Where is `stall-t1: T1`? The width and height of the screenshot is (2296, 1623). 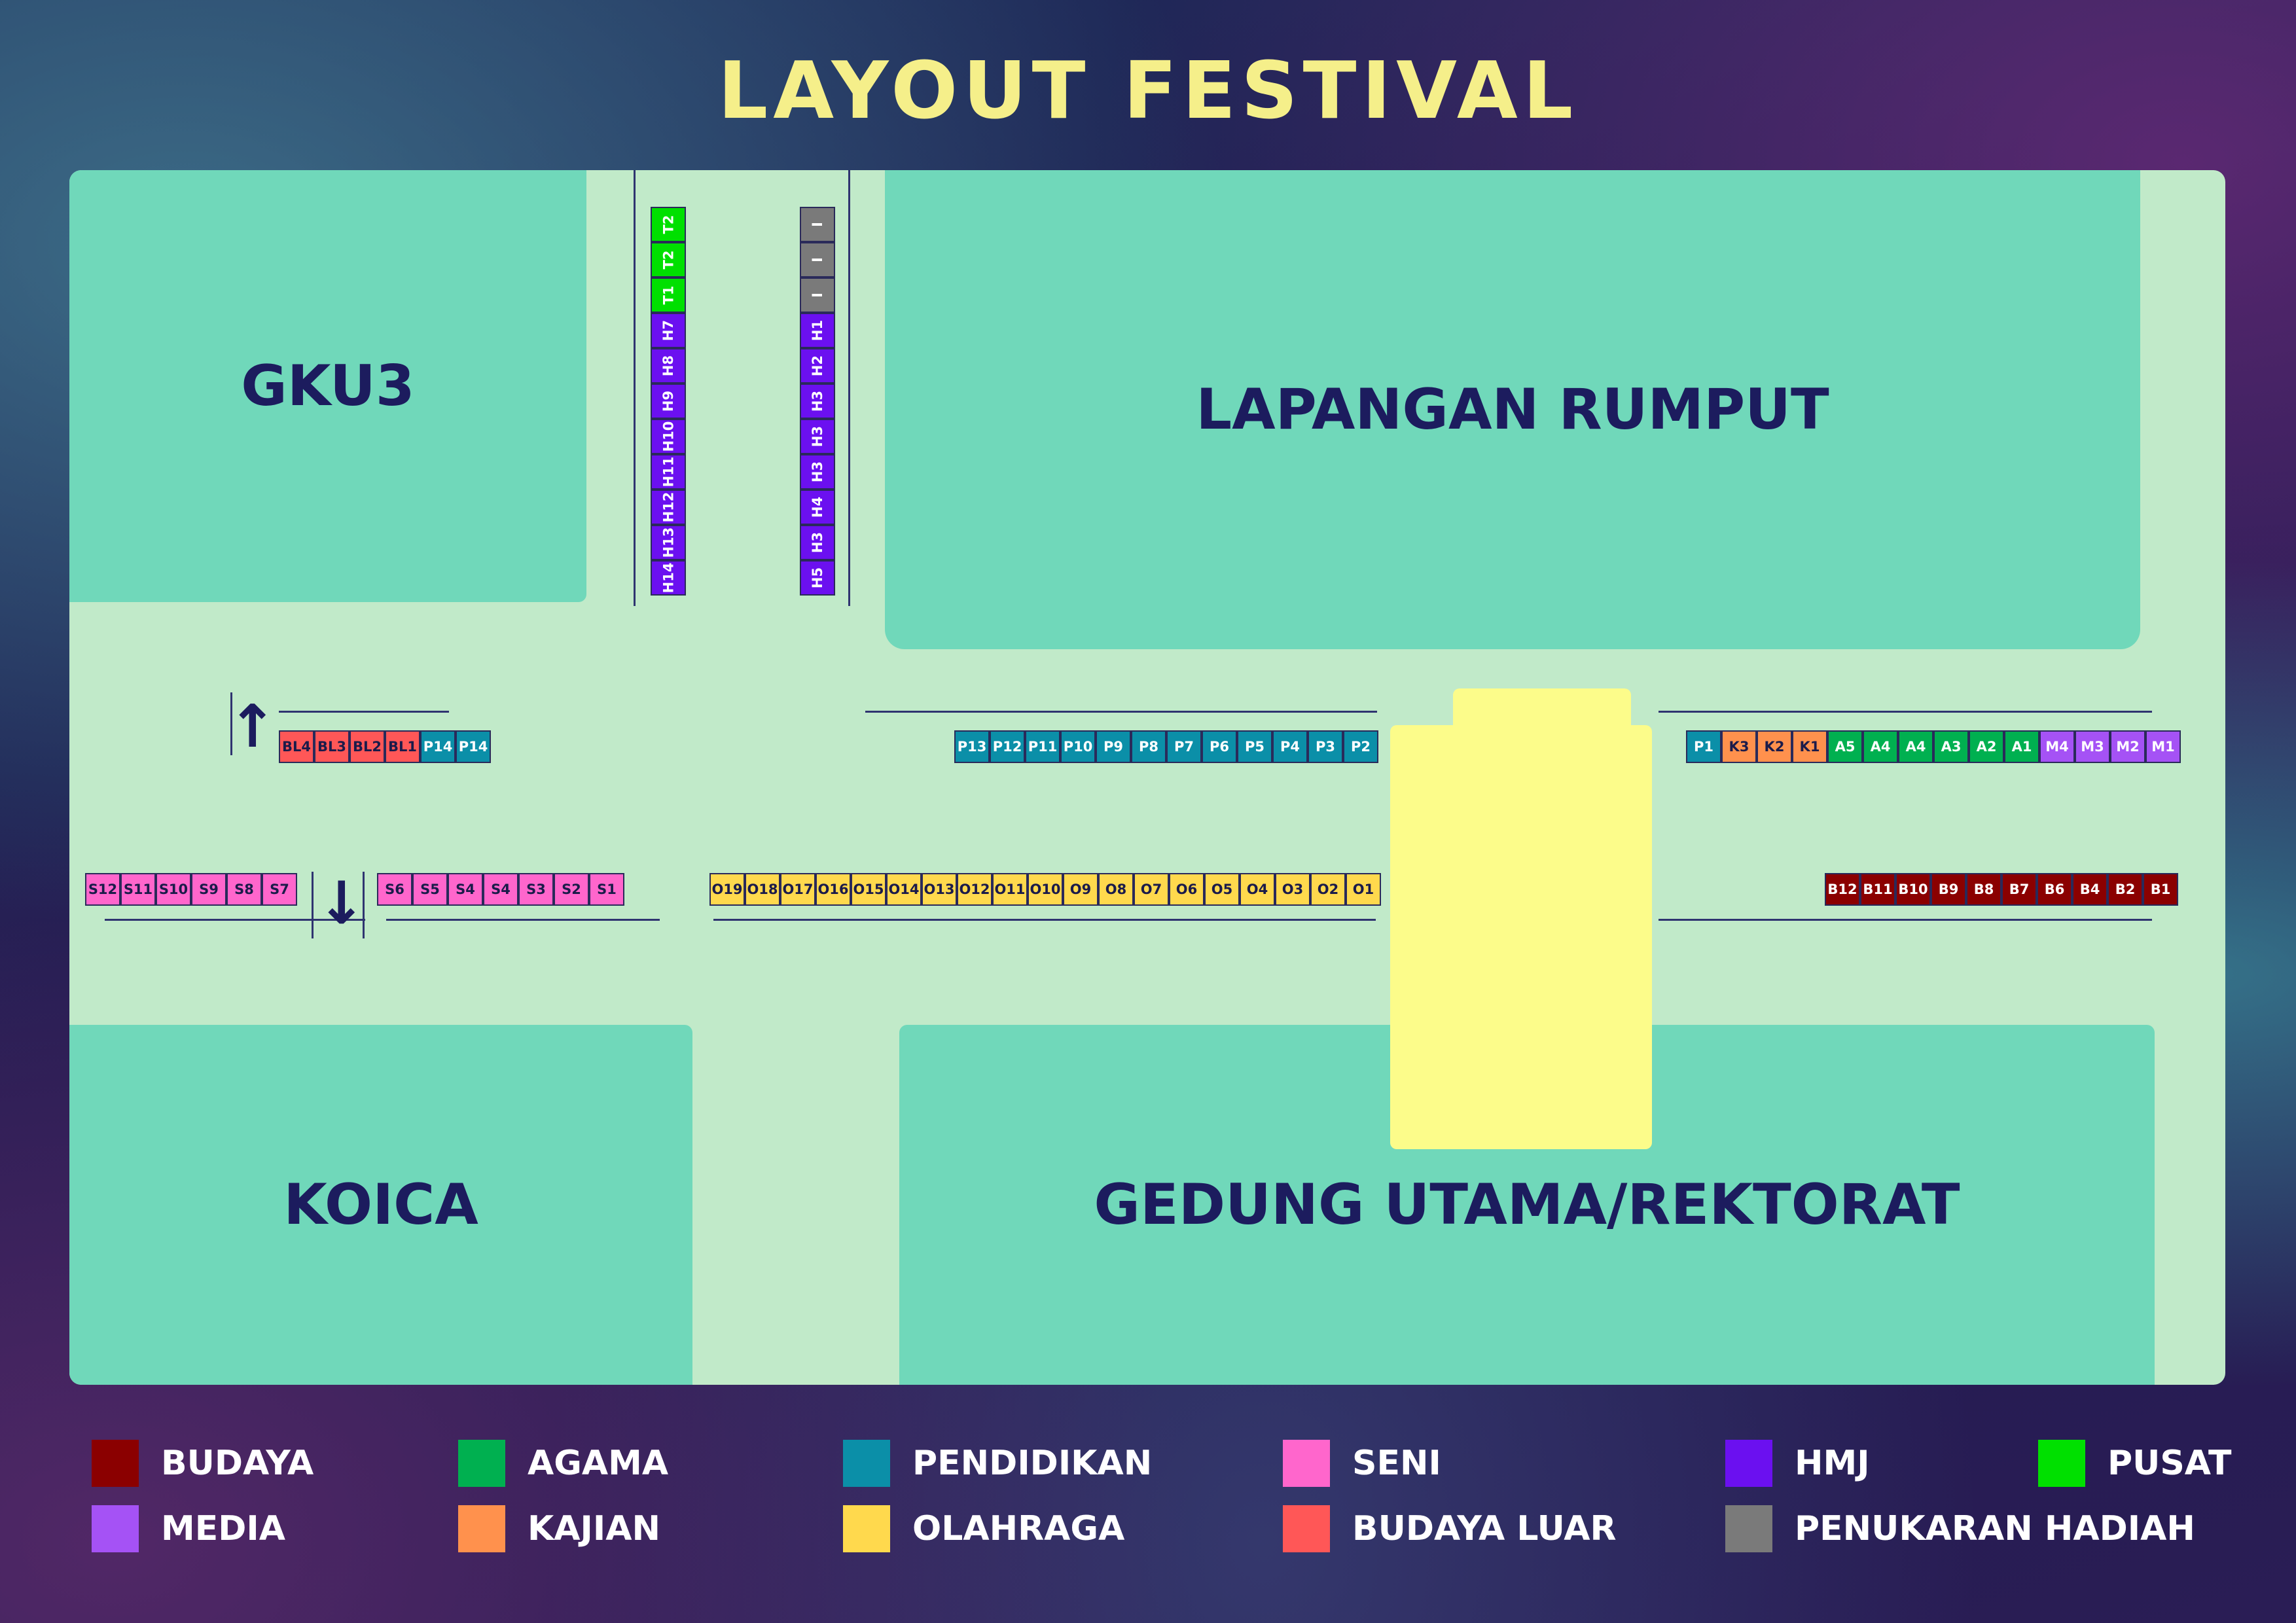 stall-t1: T1 is located at coordinates (668, 295).